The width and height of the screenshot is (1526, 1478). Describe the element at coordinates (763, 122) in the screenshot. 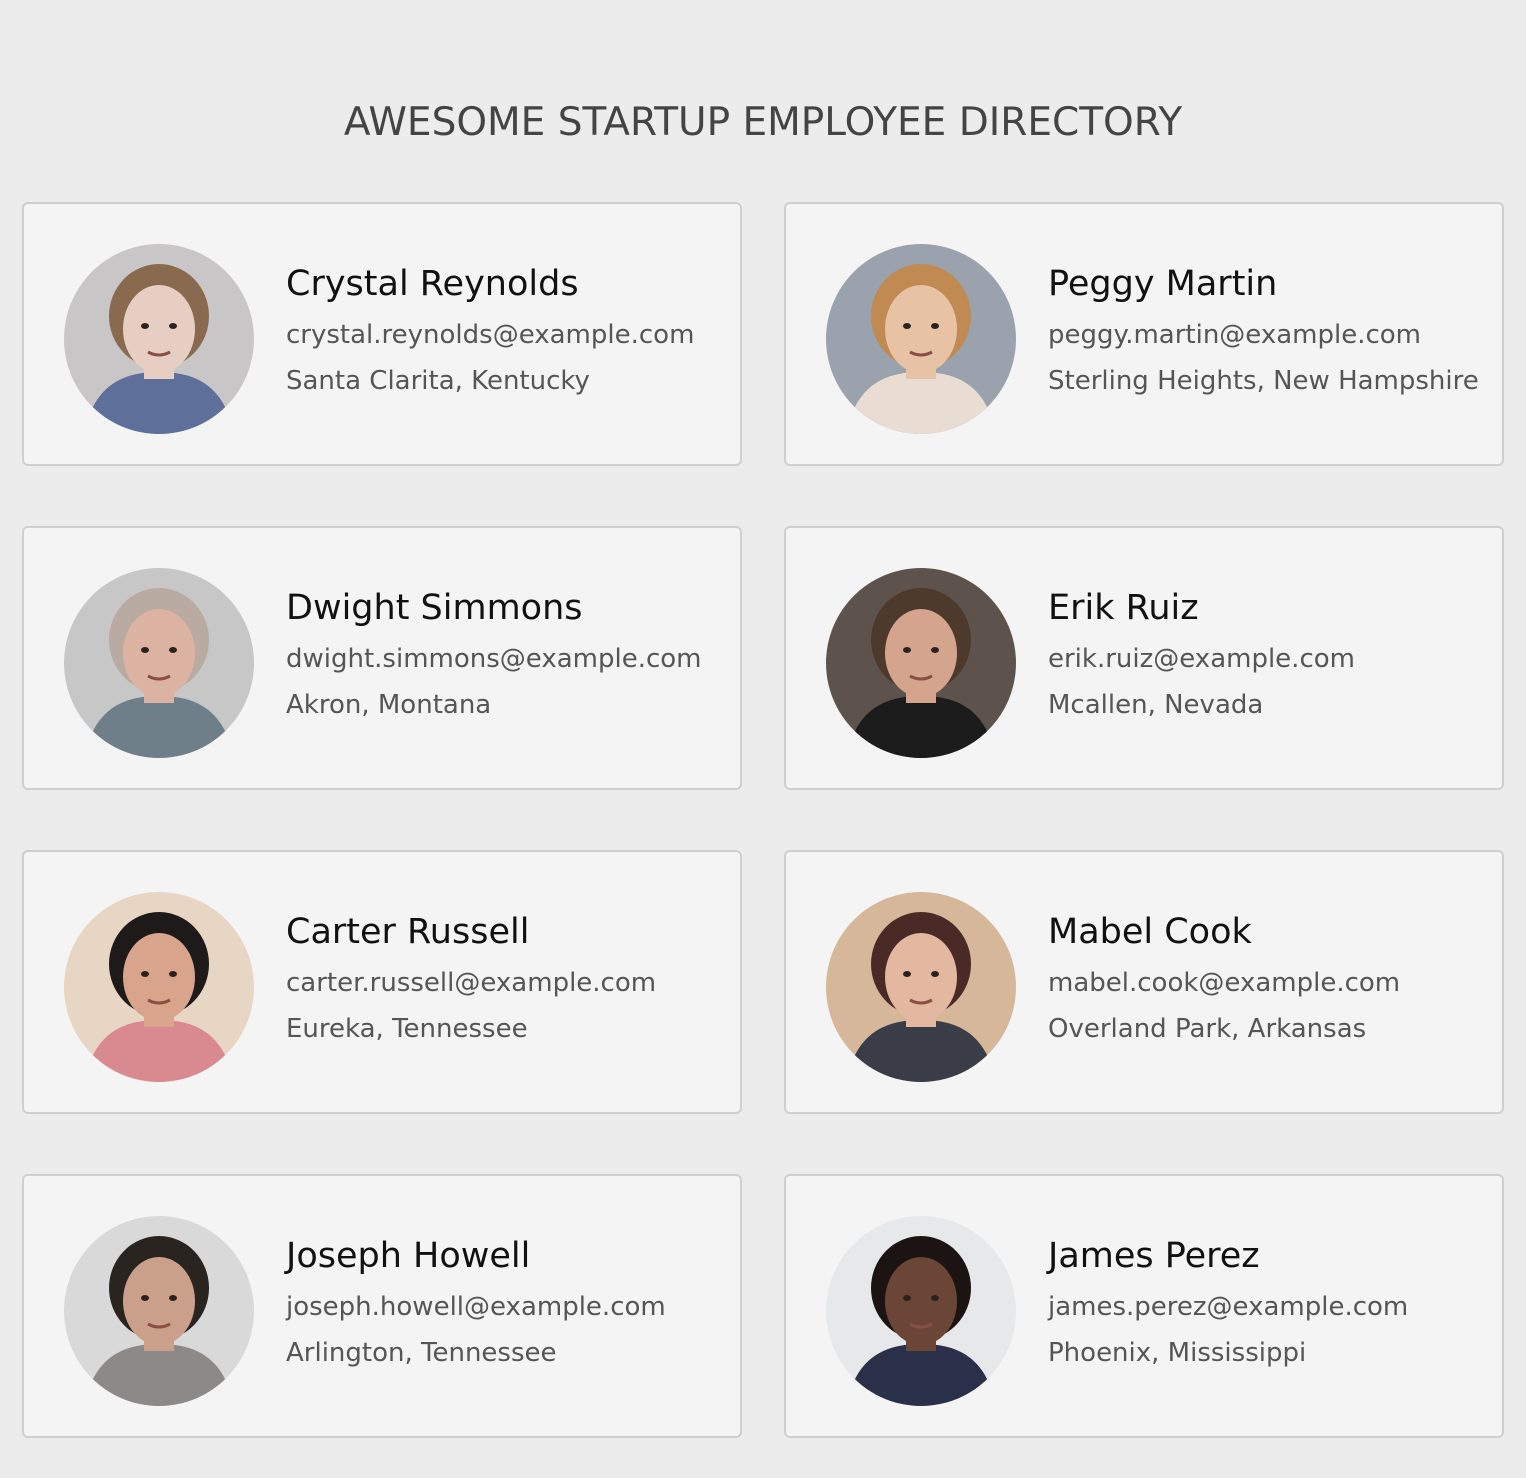

I see `page-title: AWESOME STARTUP EMPLOYEE DIRECTORY` at that location.